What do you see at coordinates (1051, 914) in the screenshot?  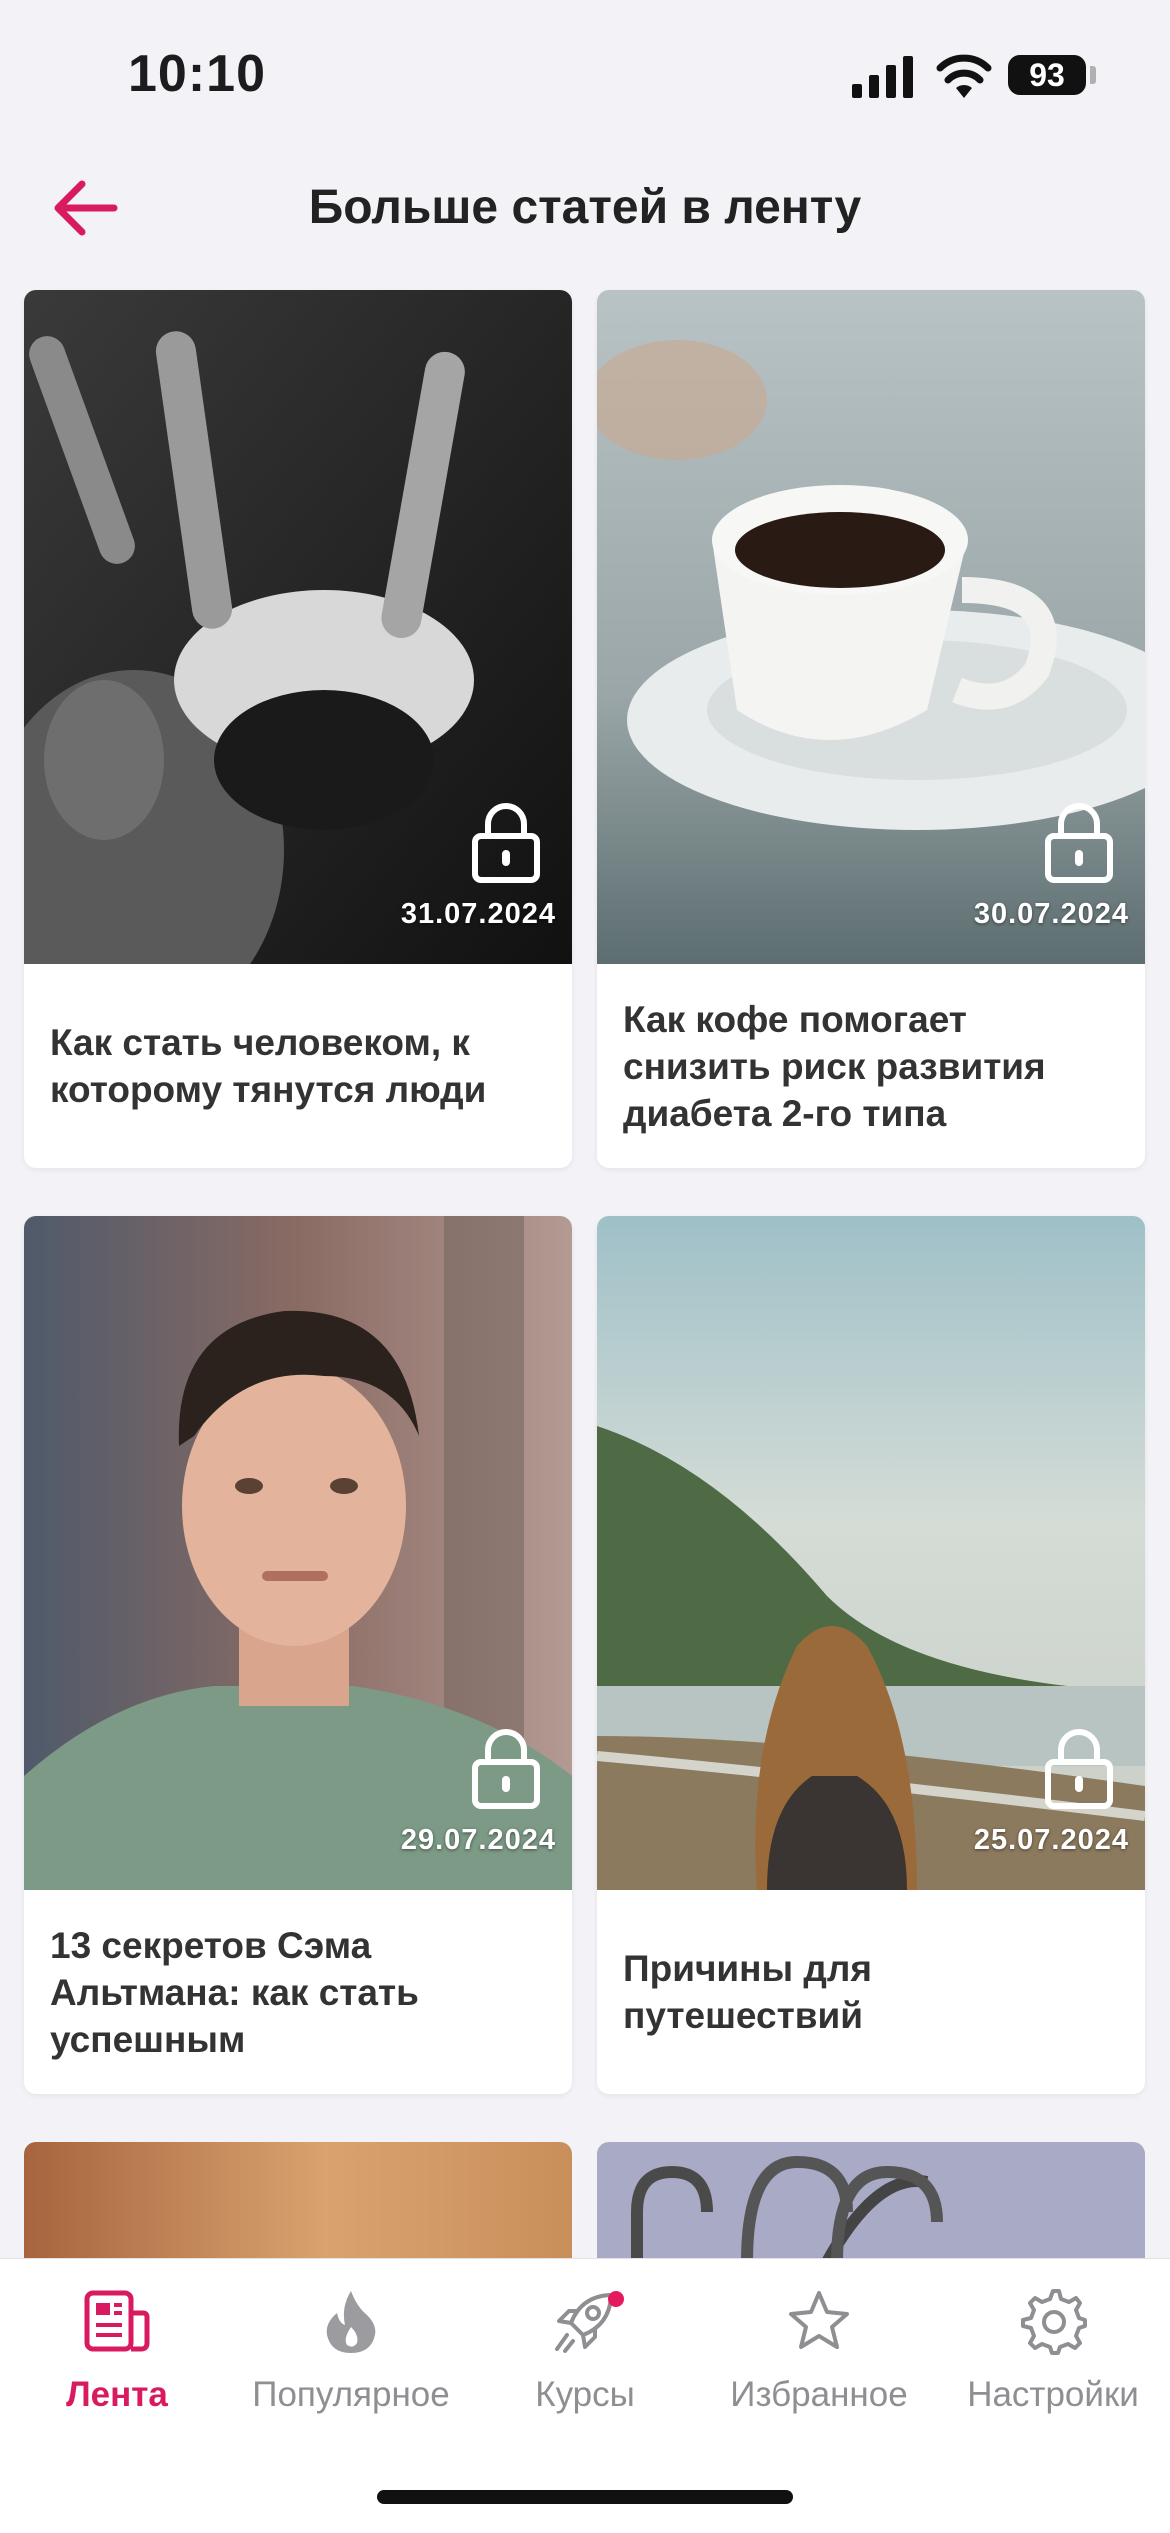 I see `article-date: 30.07.2024` at bounding box center [1051, 914].